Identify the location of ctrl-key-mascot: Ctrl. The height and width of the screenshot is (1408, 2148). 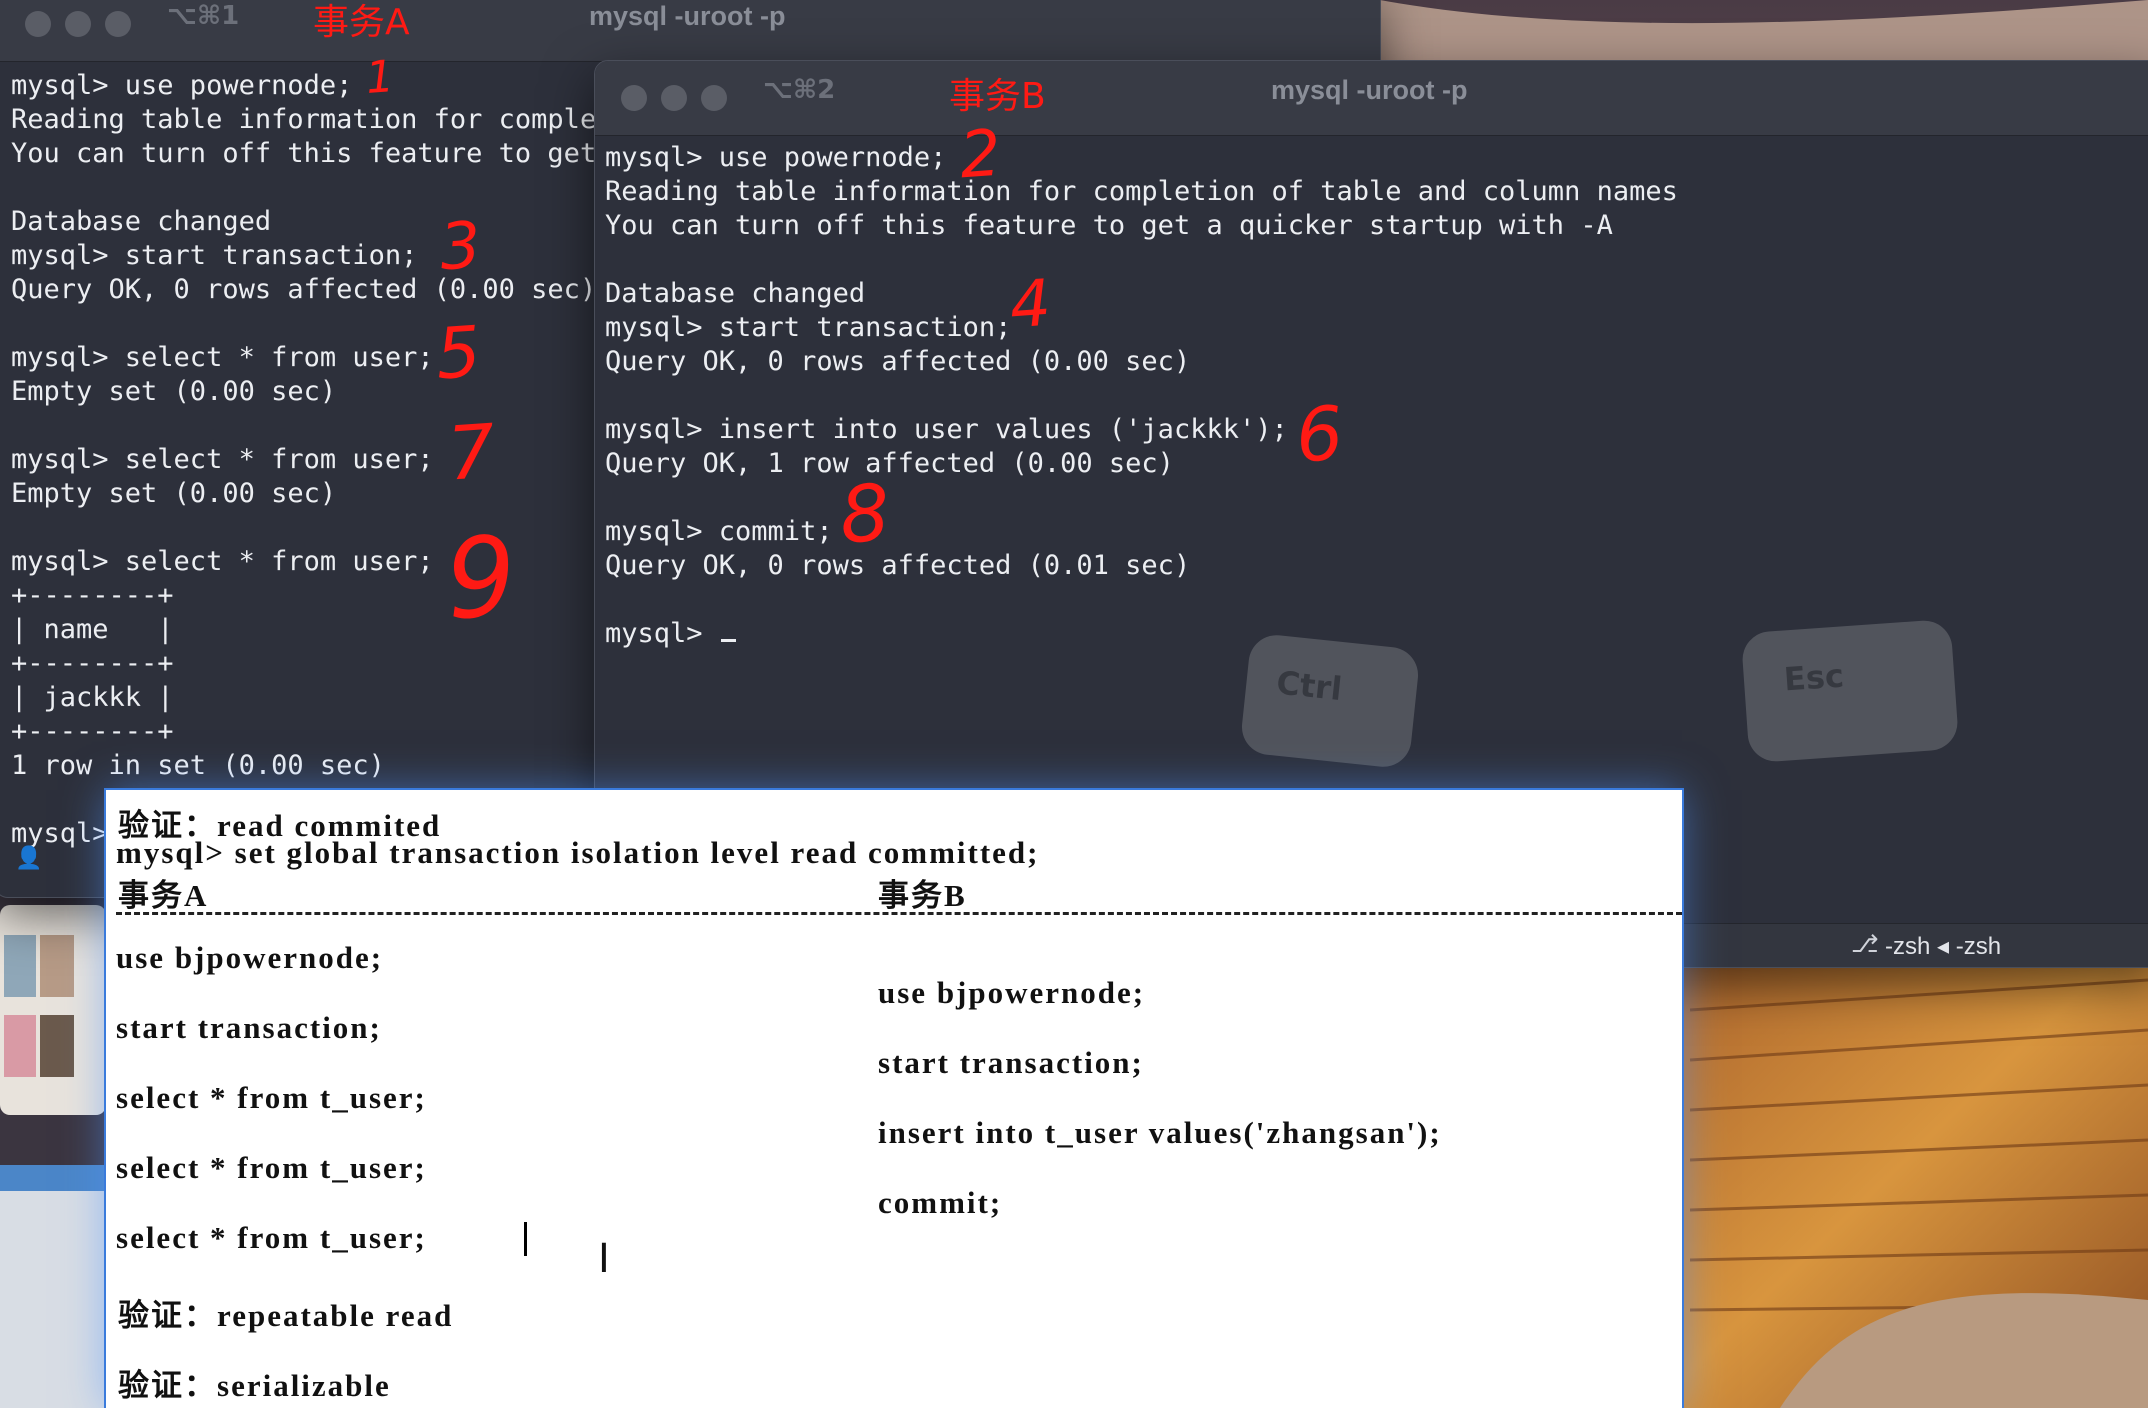
(1330, 701).